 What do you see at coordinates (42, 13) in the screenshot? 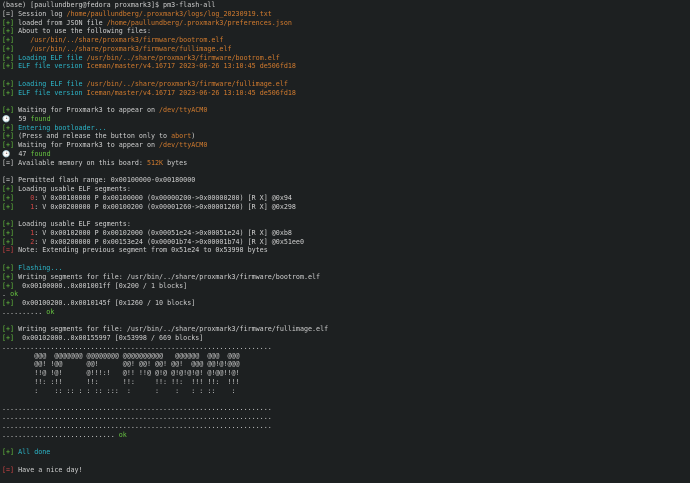
I see `terminal-text-segment: Session log` at bounding box center [42, 13].